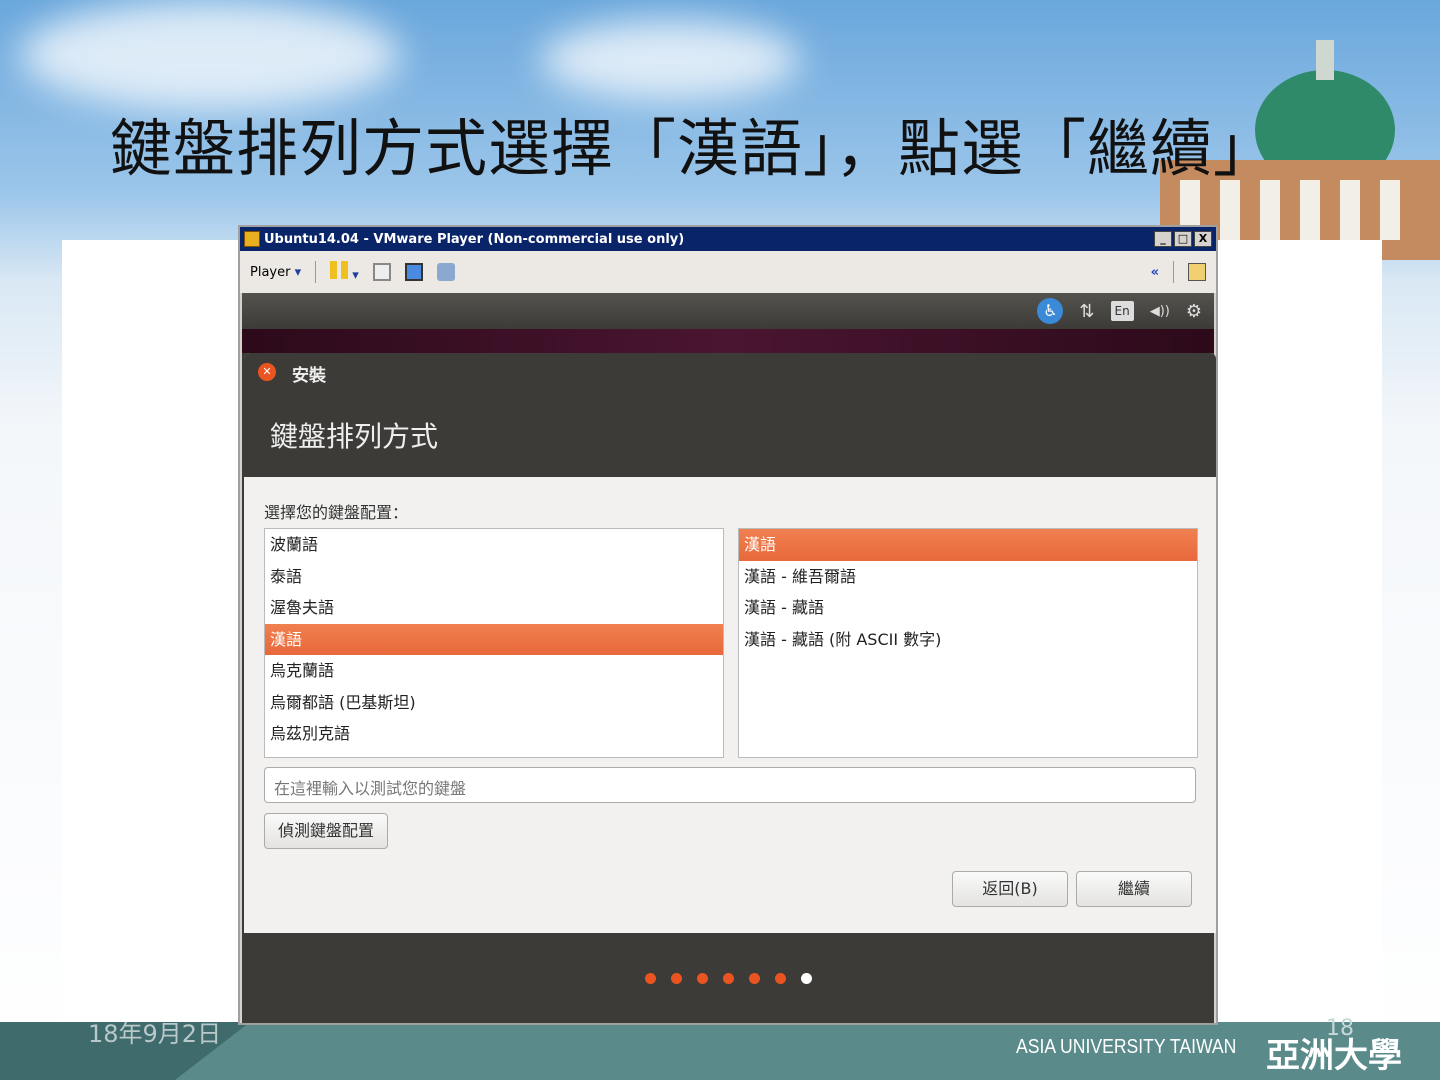 This screenshot has height=1080, width=1440. I want to click on list-item: 漢語 - 維吾爾語, so click(968, 577).